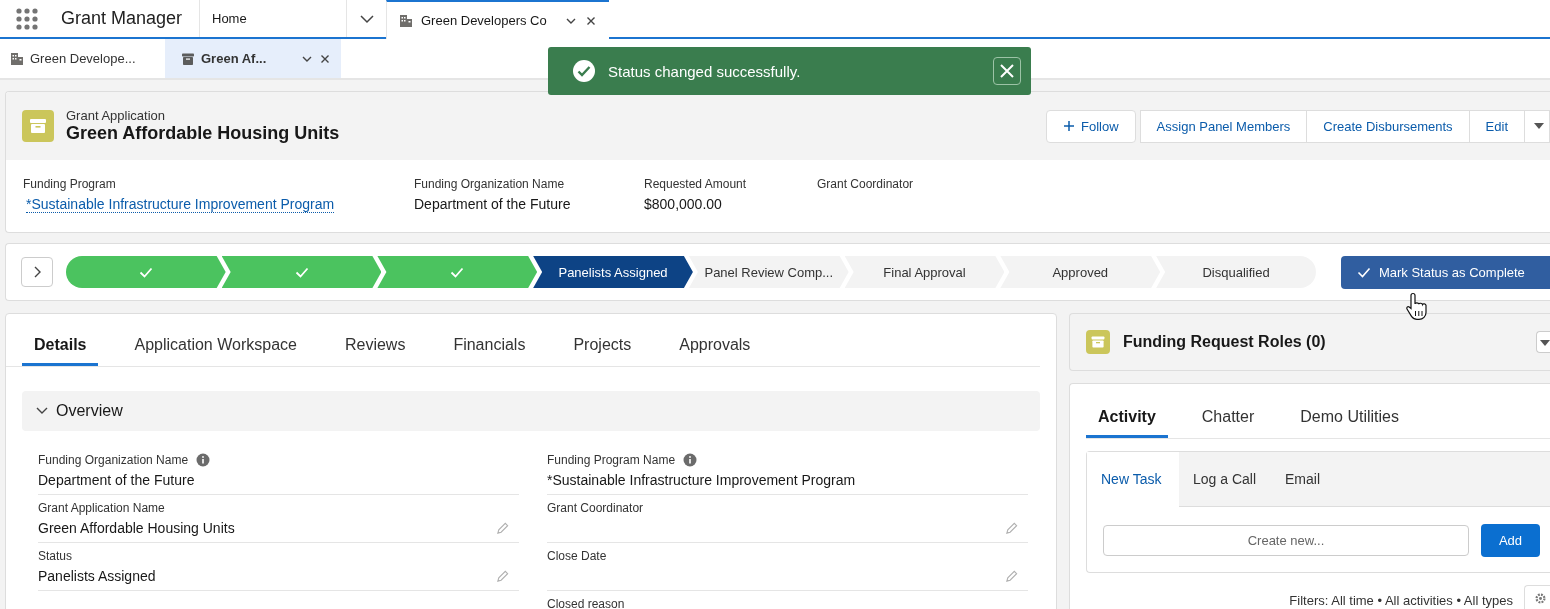 The width and height of the screenshot is (1550, 609). I want to click on section-header: Overview, so click(531, 411).